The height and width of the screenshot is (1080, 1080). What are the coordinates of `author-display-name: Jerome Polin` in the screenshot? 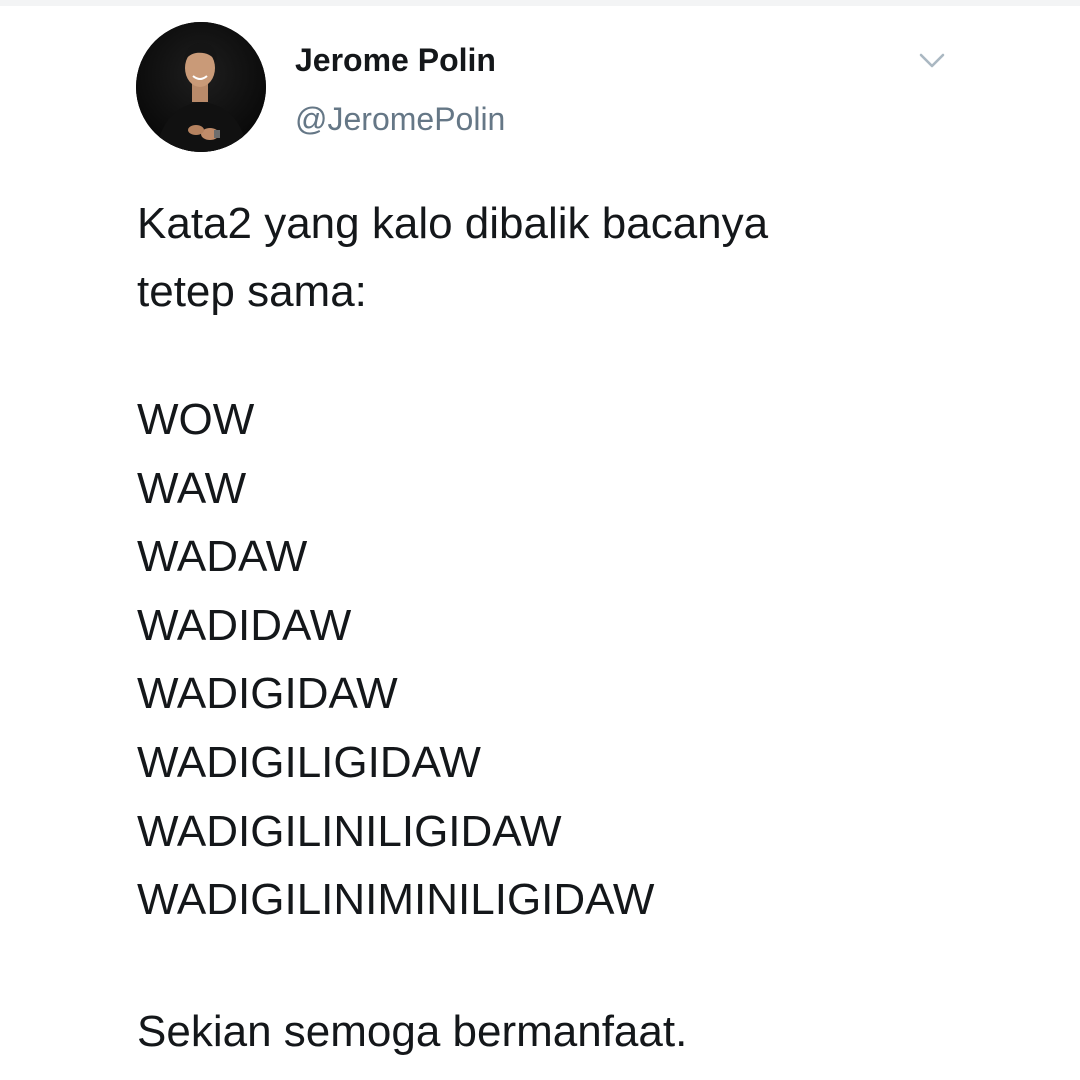 It's located at (395, 60).